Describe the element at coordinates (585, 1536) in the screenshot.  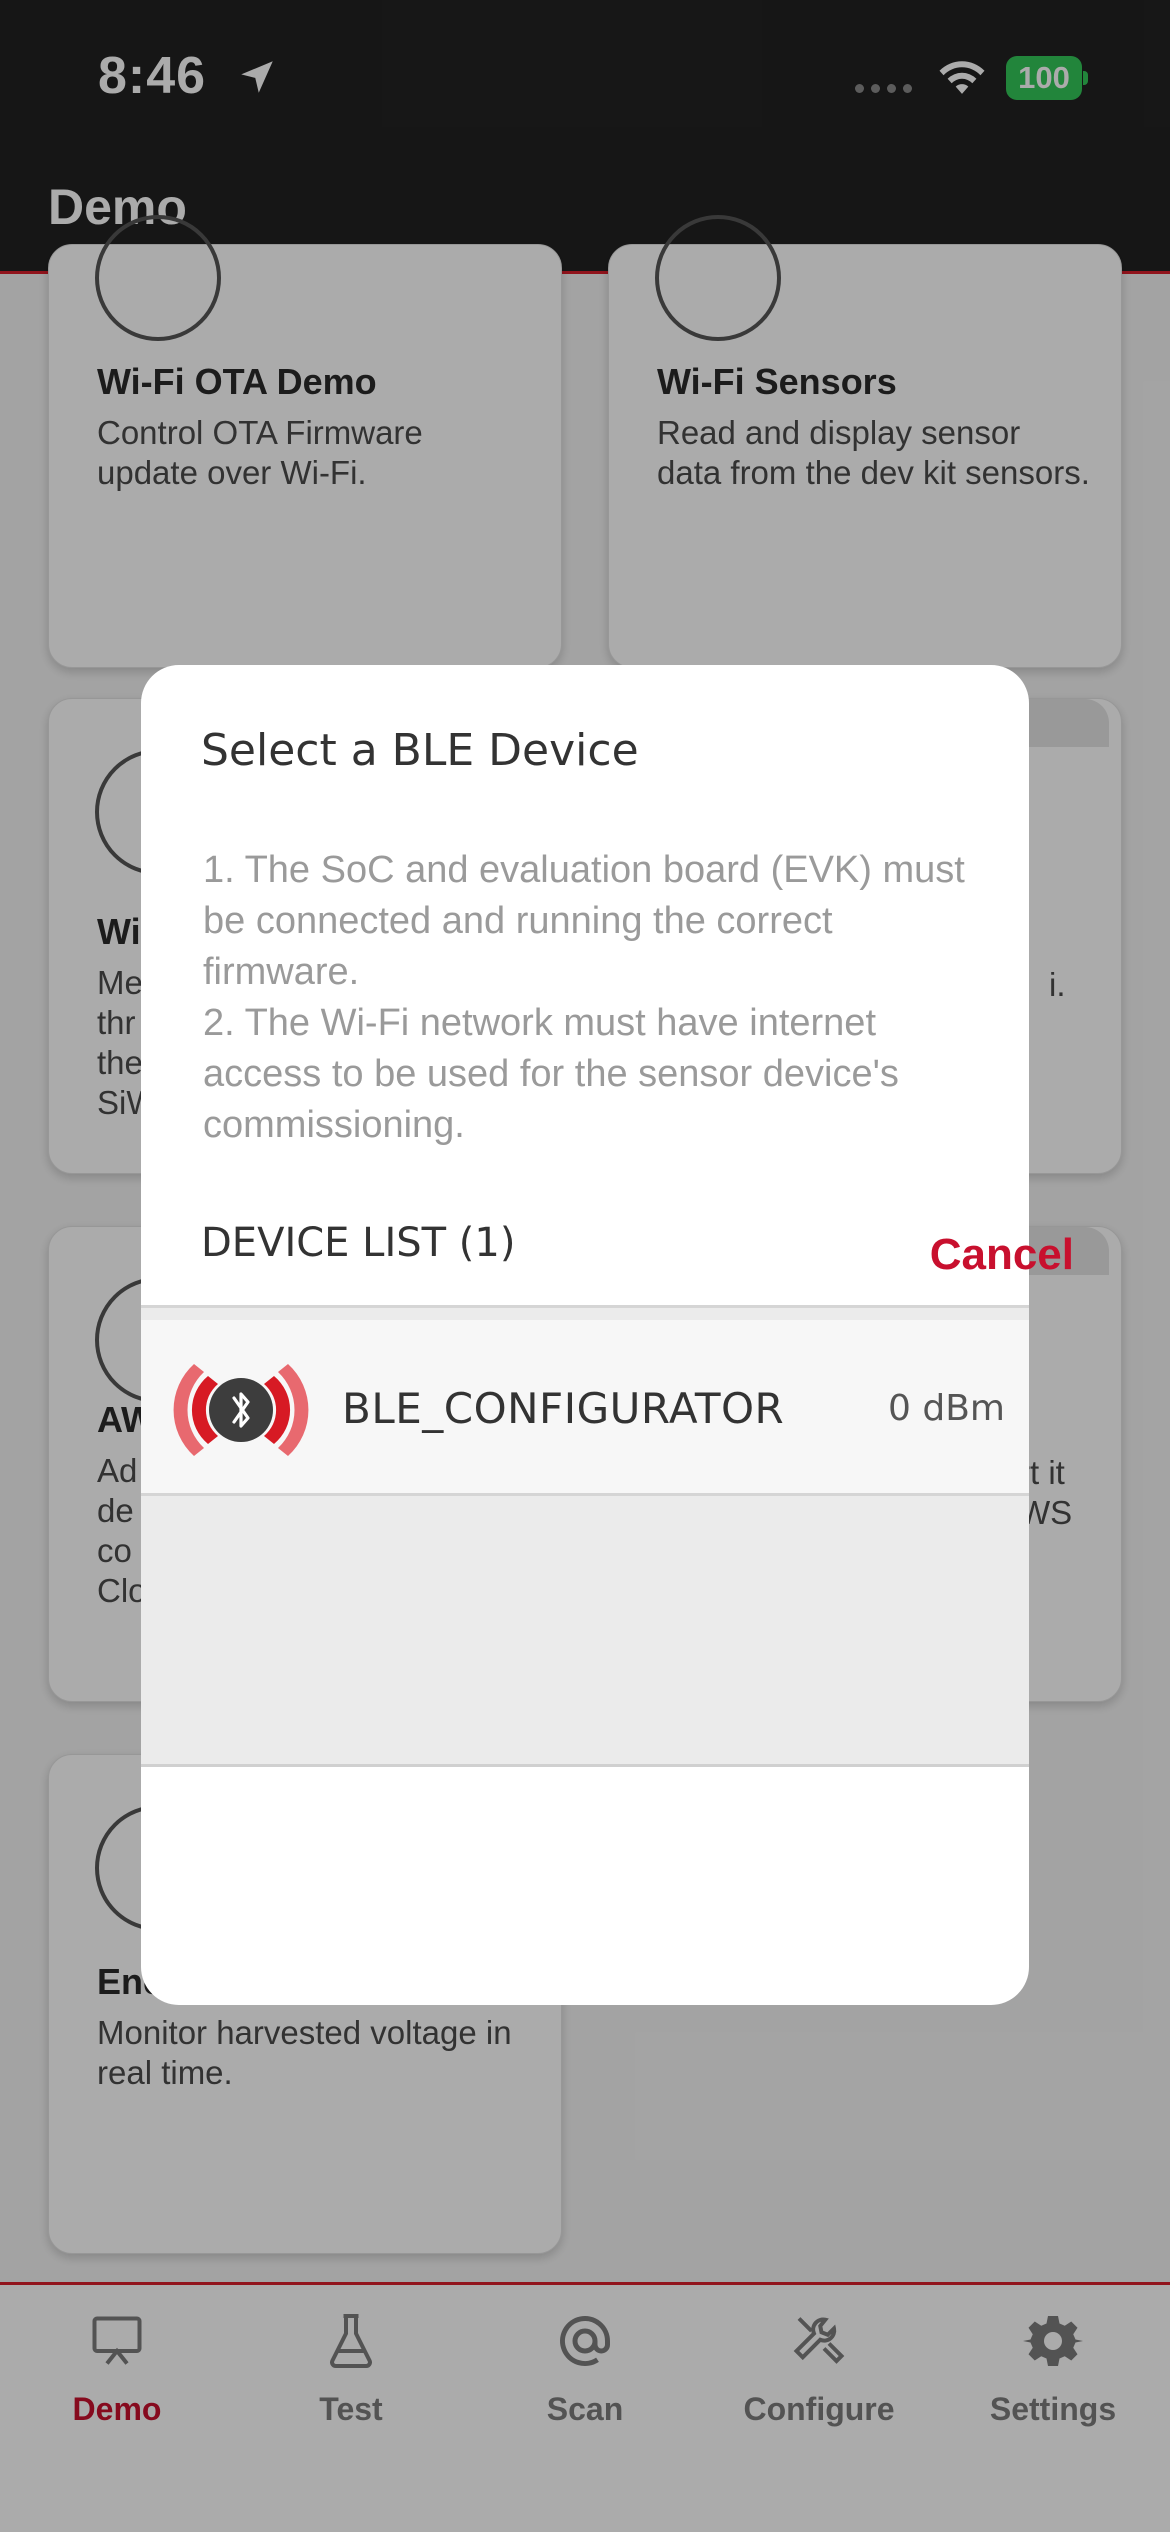
I see `device-list: BLE_CONFIGURATOR 0 dBm` at that location.